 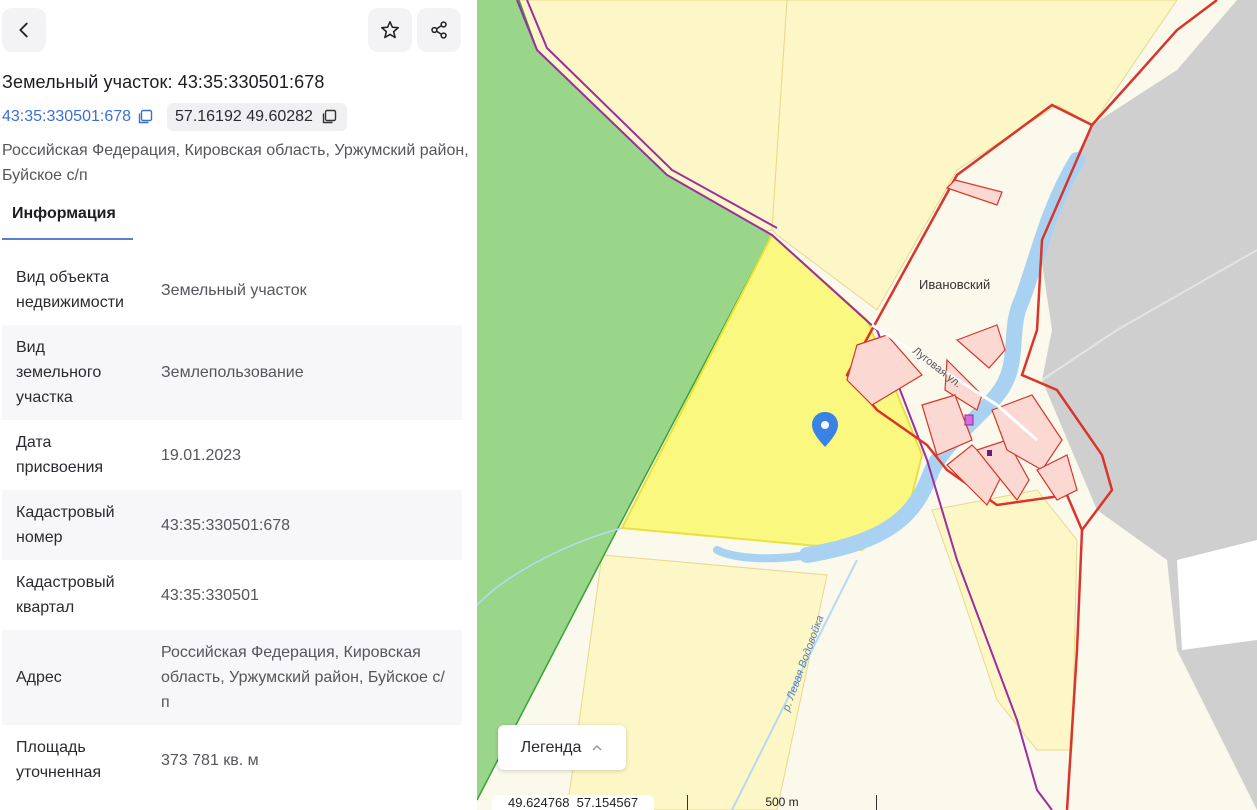 What do you see at coordinates (163, 82) in the screenshot?
I see `page-title: Земельный участок: 43:35:330501:678` at bounding box center [163, 82].